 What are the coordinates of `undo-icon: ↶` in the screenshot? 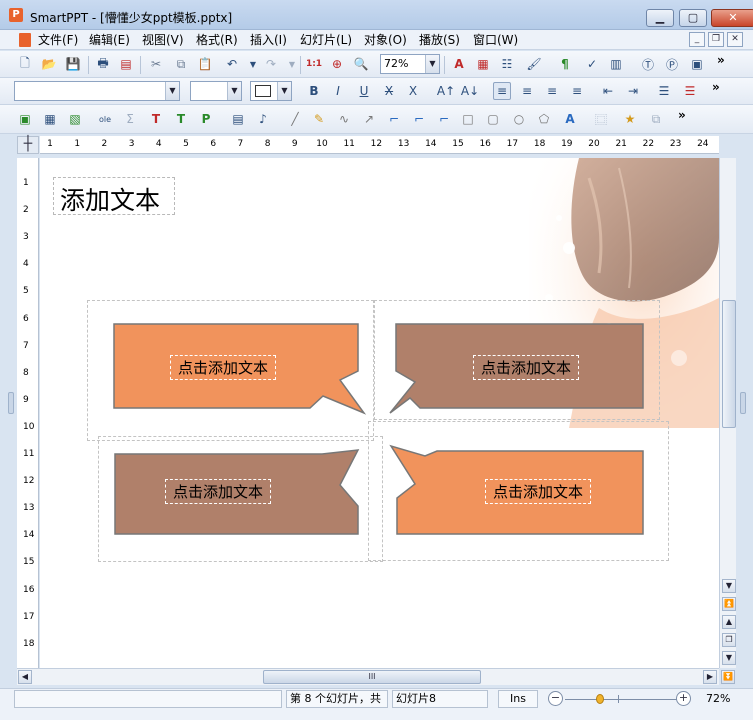 It's located at (232, 64).